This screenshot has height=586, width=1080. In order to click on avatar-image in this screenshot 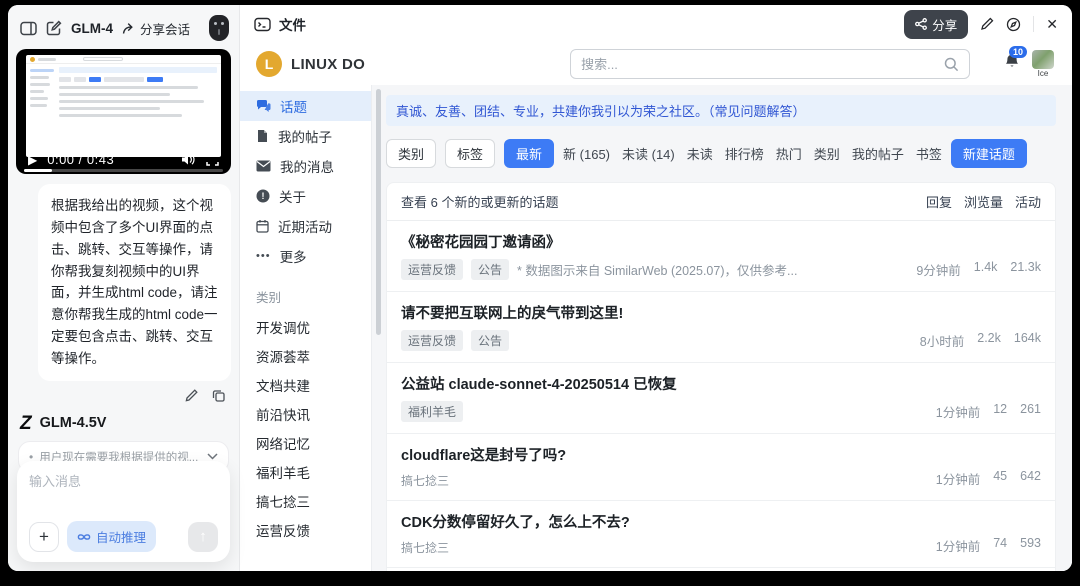, I will do `click(1042, 59)`.